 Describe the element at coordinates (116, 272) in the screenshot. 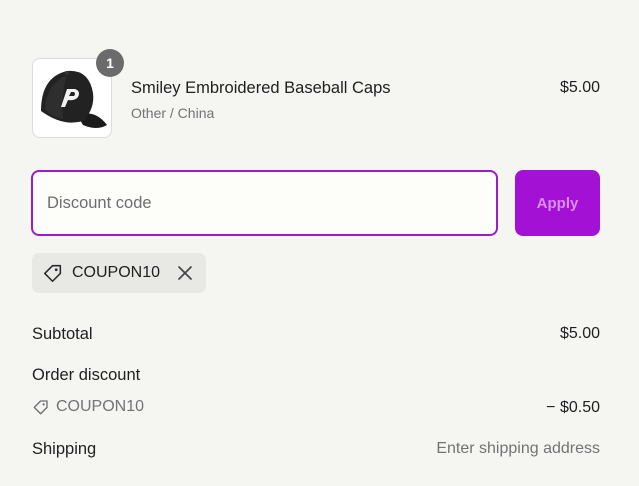

I see `coupon-code: COUPON10` at that location.